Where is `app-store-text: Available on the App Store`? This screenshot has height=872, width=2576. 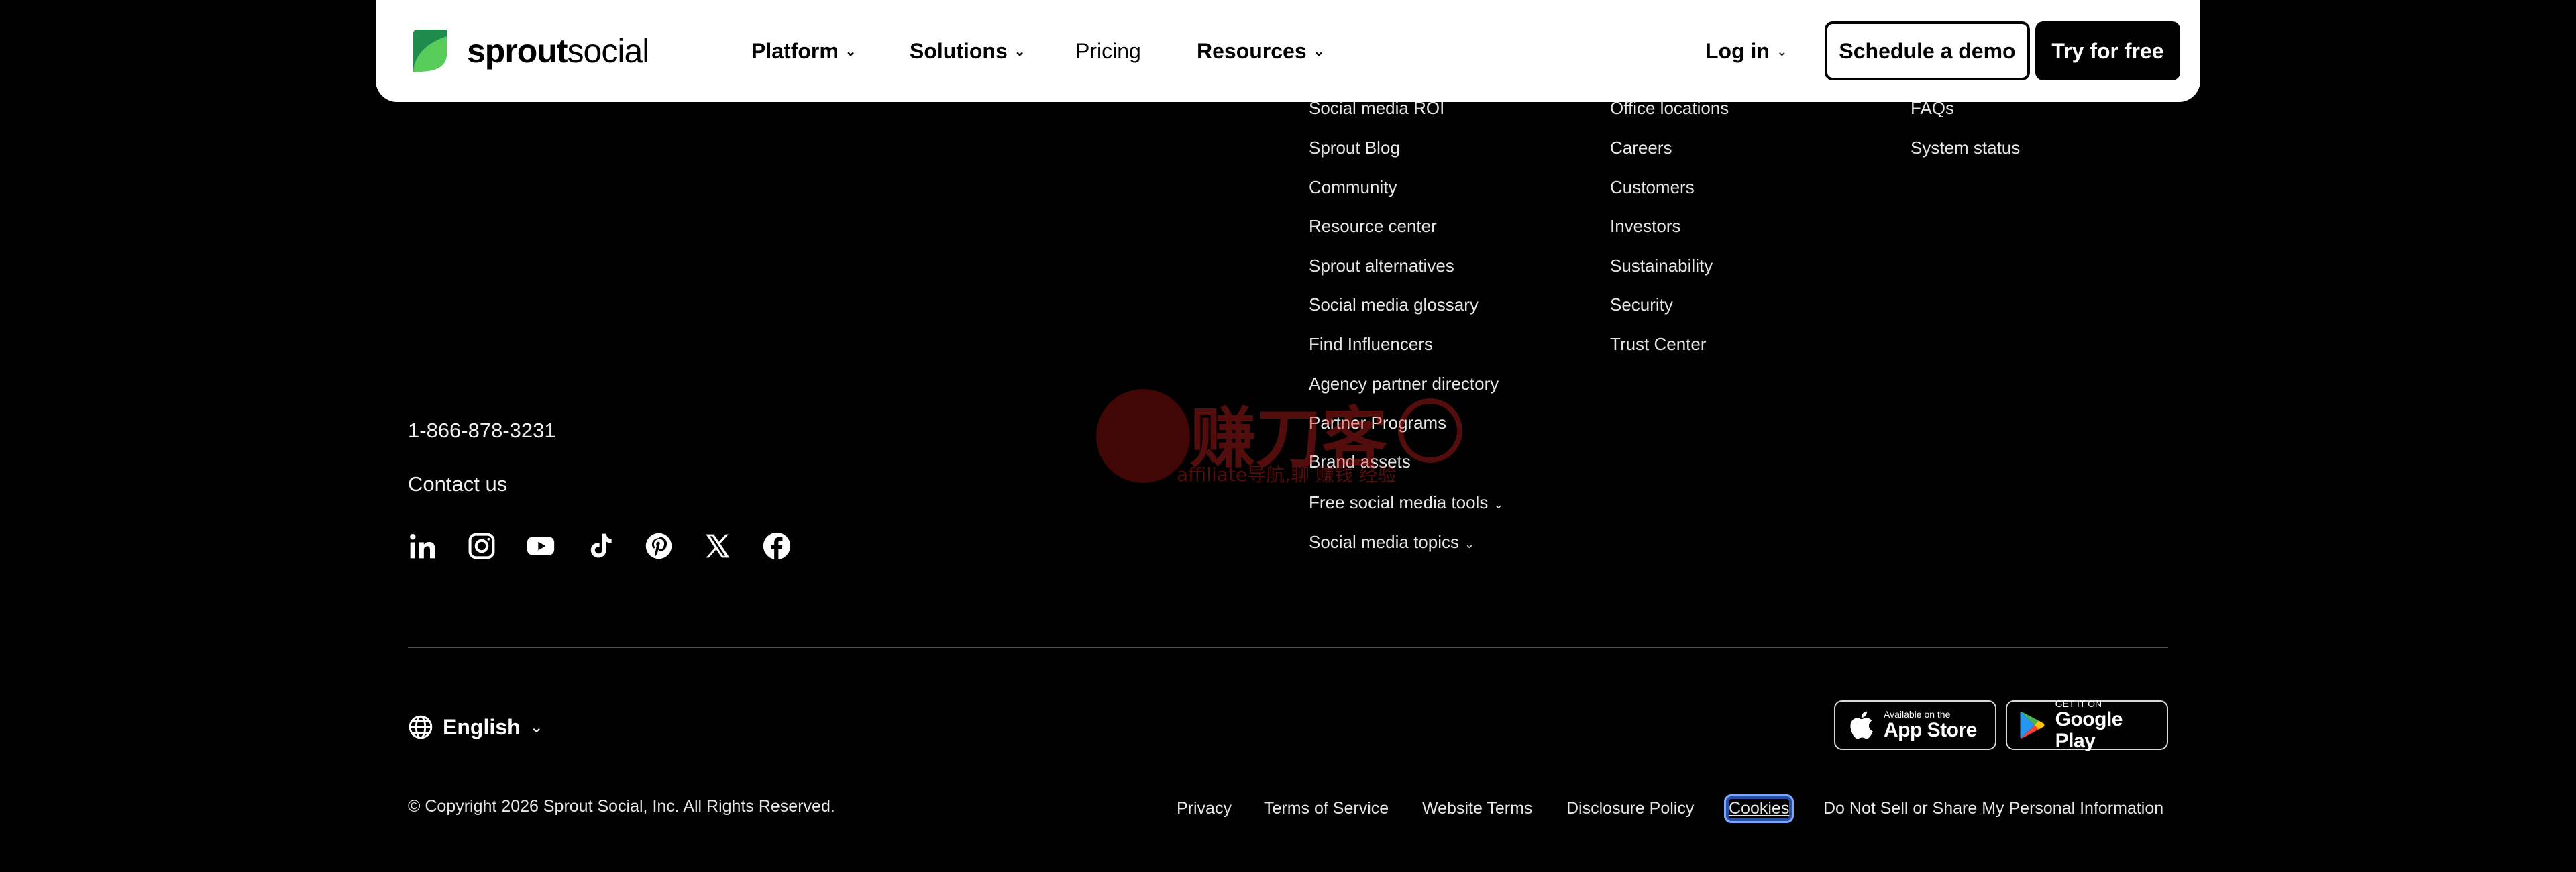
app-store-text: Available on the App Store is located at coordinates (1930, 725).